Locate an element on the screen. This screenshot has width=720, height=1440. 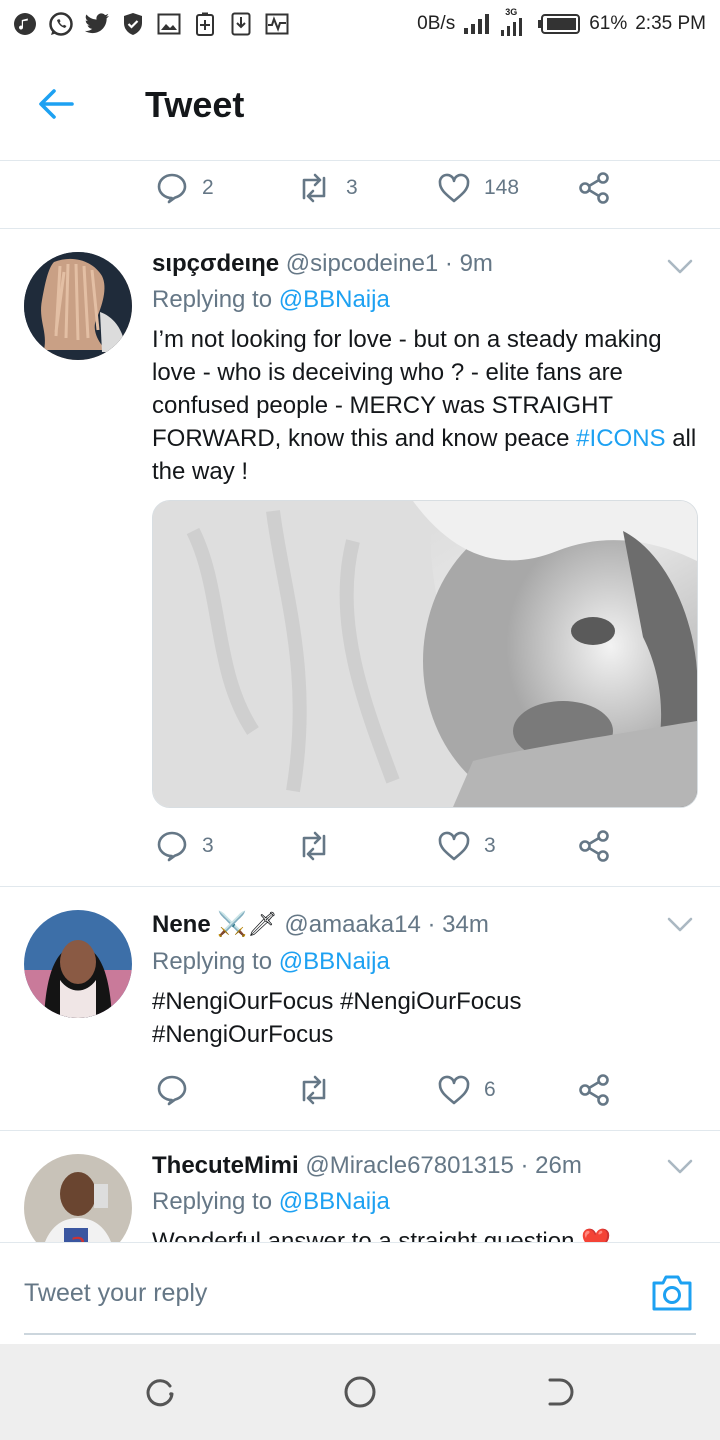
reply-button: 2 is located at coordinates (185, 188).